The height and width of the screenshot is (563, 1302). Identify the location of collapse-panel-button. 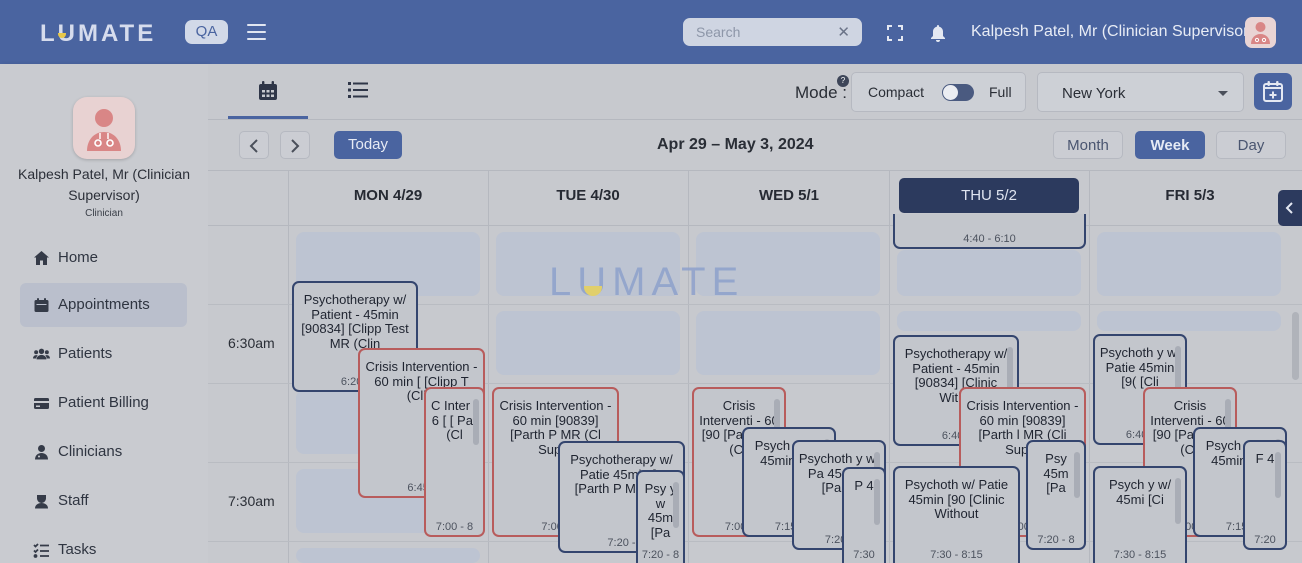
(1290, 208).